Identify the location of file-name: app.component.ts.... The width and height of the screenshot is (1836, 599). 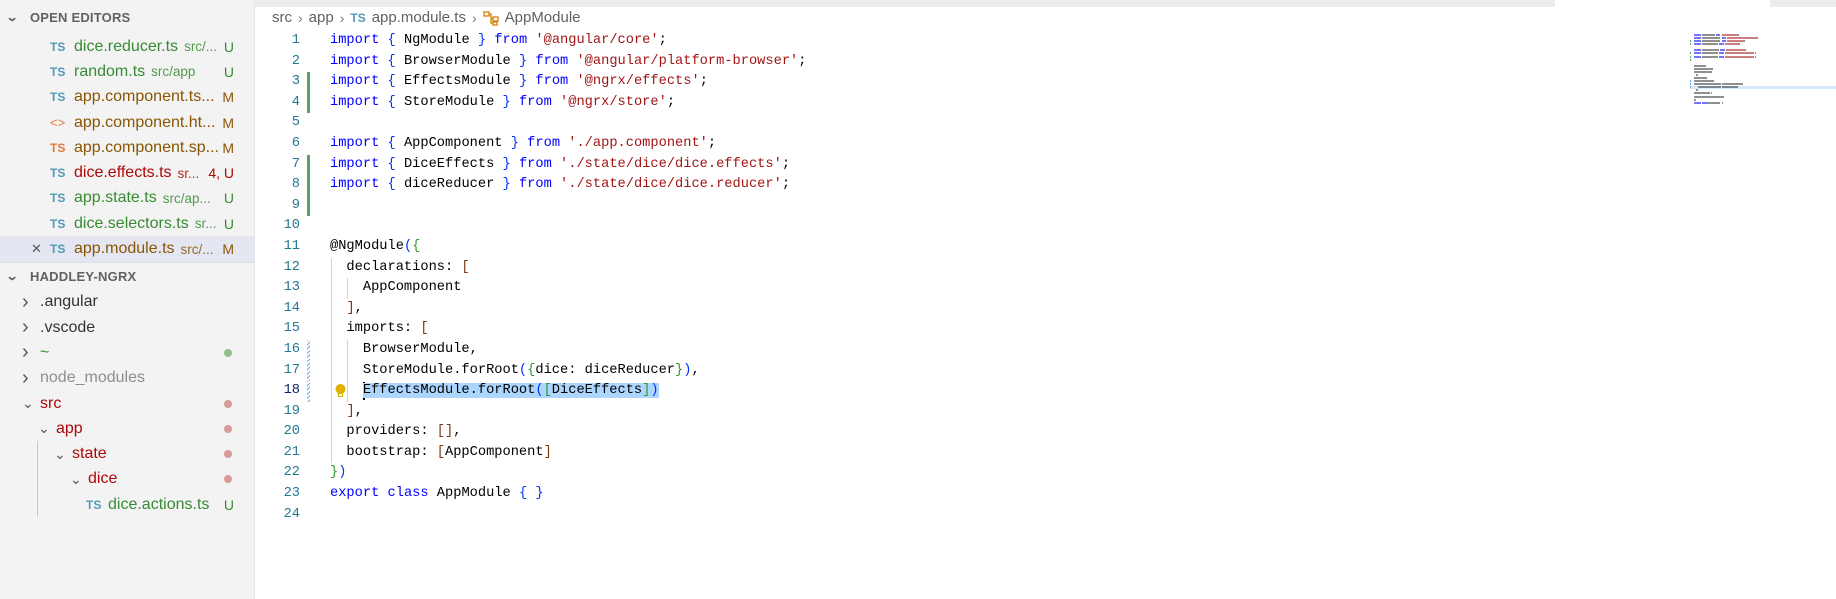
(144, 97).